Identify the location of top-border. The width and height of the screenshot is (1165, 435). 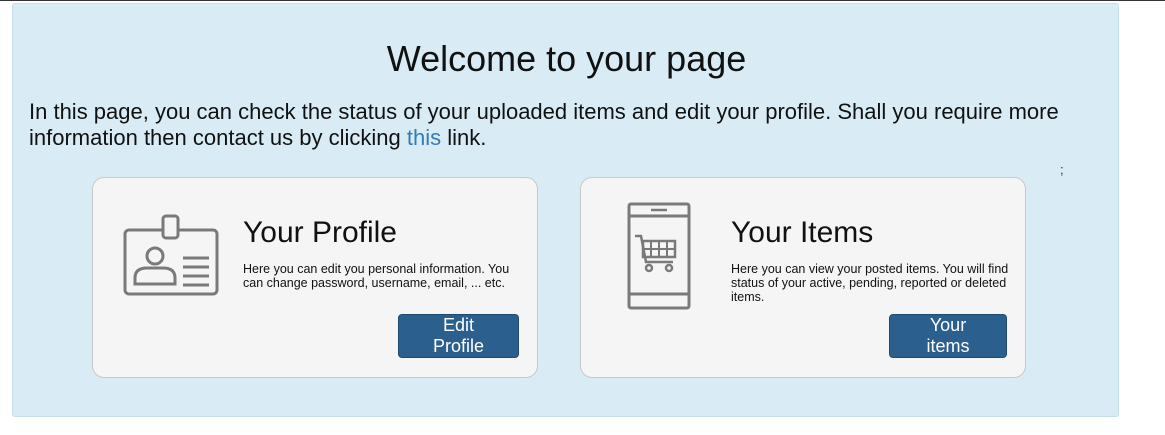
(582, 0).